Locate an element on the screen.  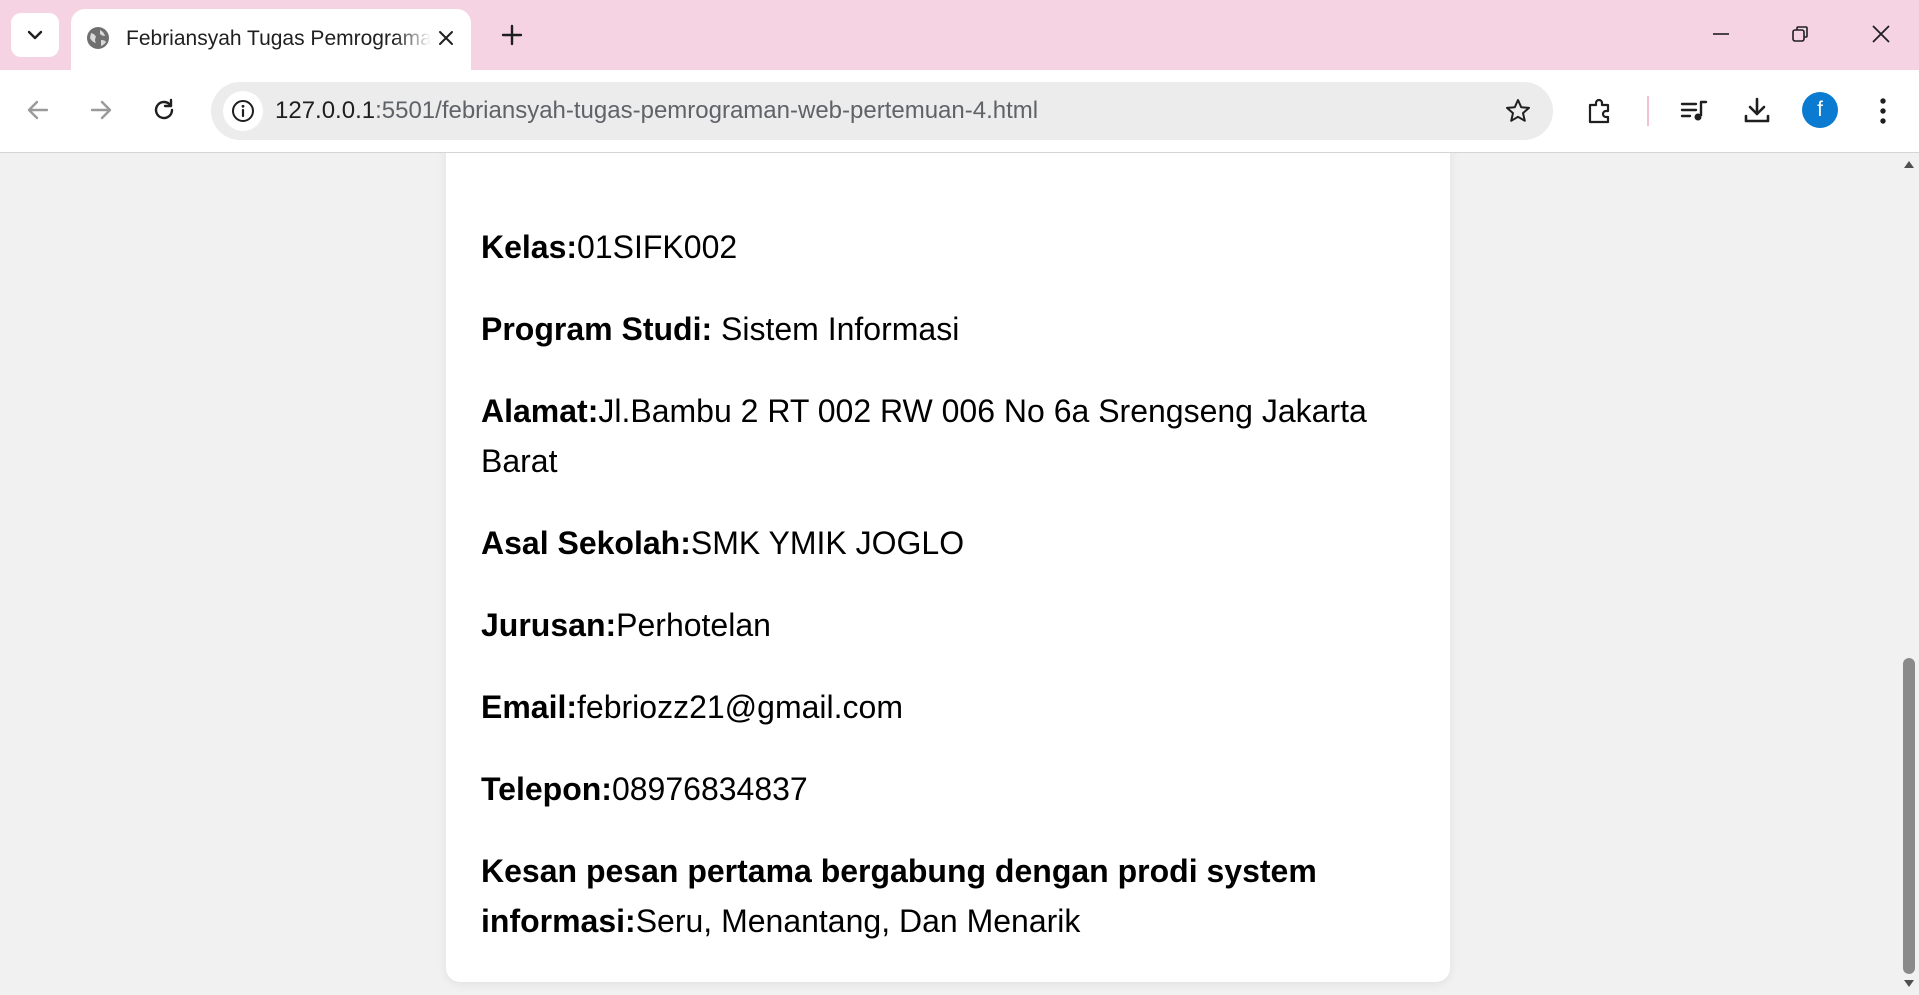
chevron-down-icon is located at coordinates (35, 35).